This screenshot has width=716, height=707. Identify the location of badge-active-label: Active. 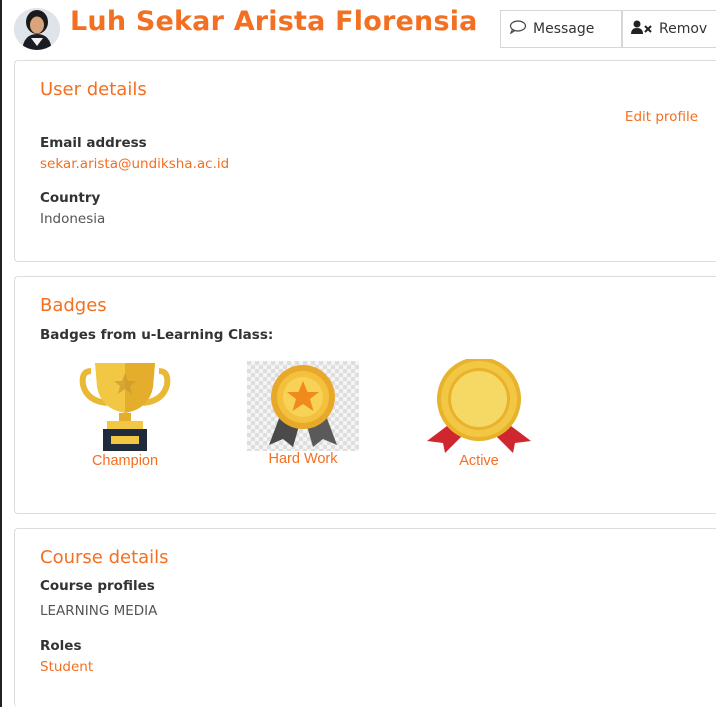
(479, 461).